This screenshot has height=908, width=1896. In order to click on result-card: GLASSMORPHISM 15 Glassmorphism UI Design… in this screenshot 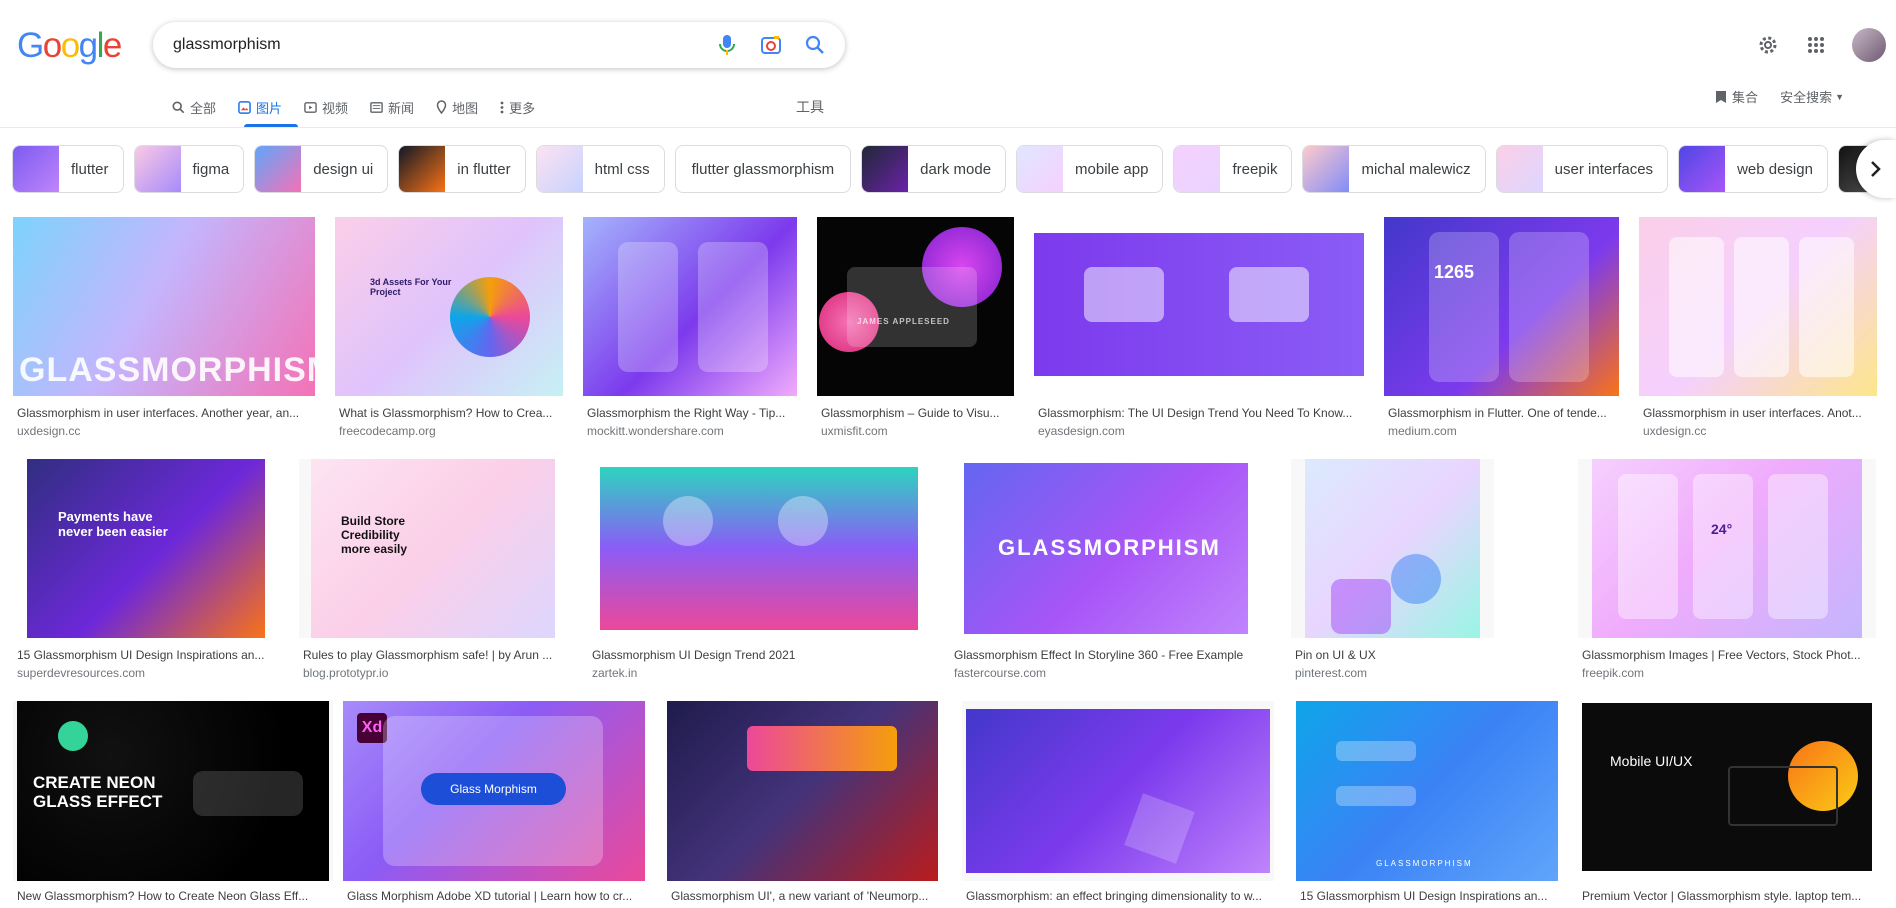, I will do `click(1427, 804)`.